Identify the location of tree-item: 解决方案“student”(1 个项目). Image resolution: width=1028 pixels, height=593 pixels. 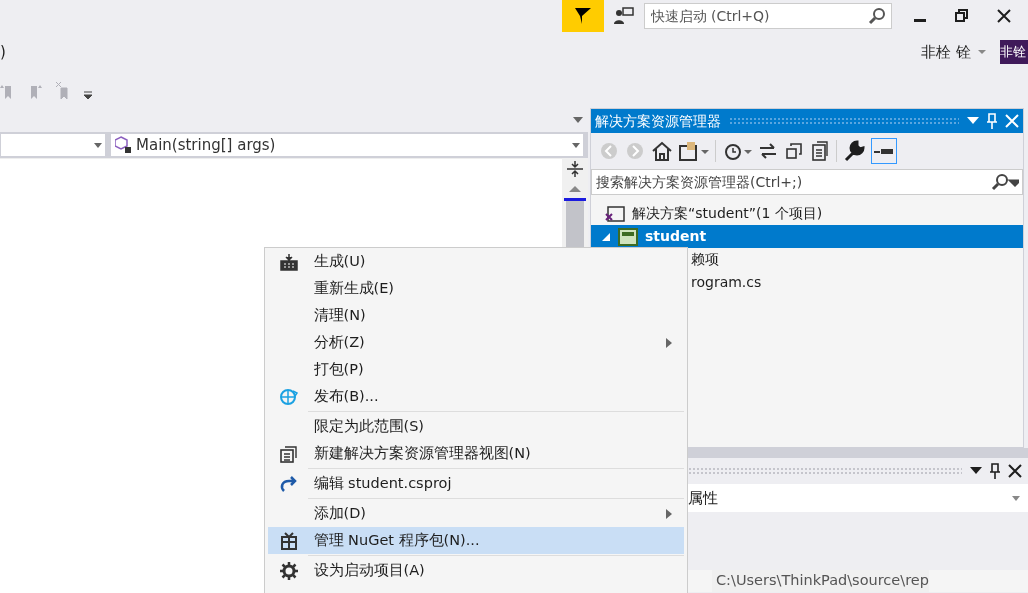
(807, 213).